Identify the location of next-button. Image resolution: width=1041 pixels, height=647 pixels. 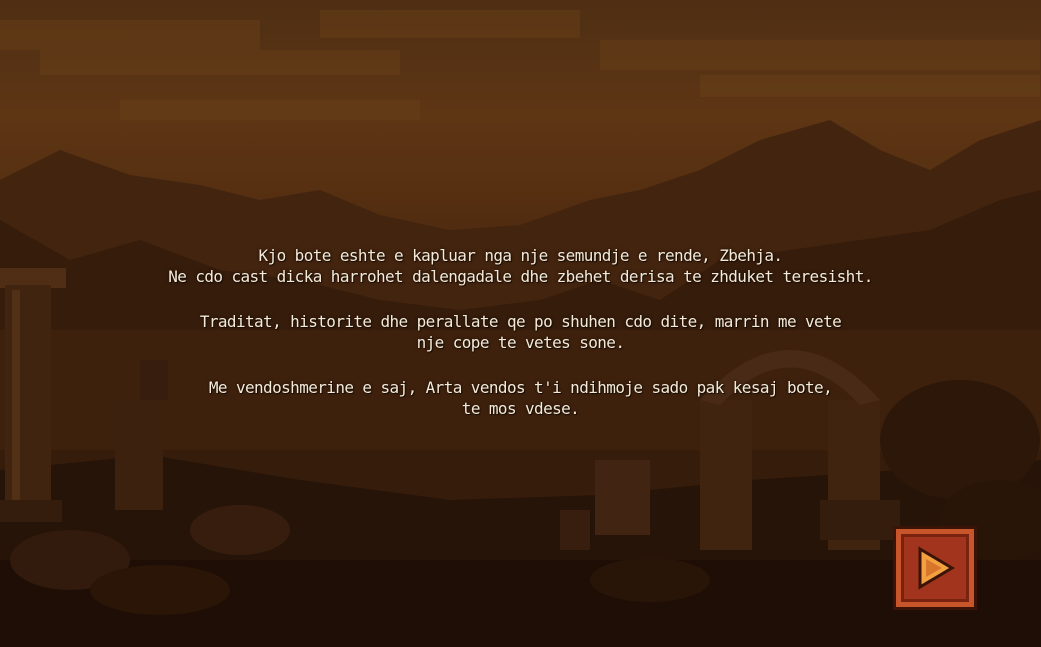
(935, 568).